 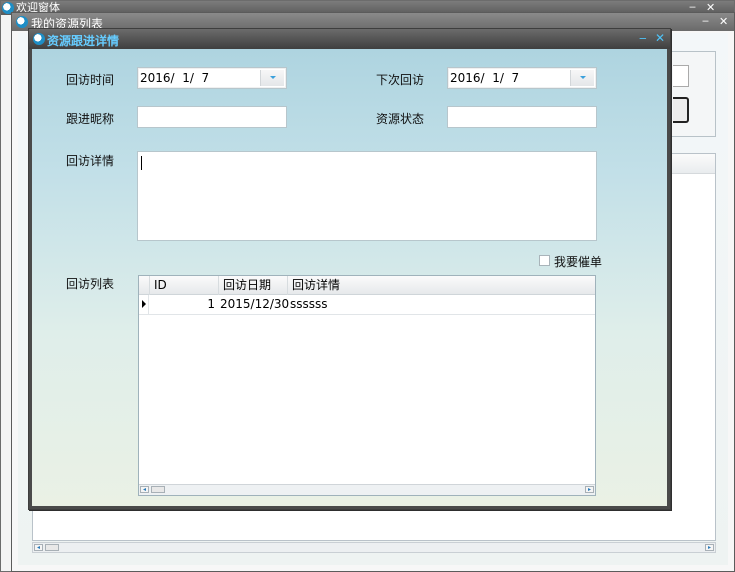 I want to click on visit-list-hscrollbar: ◂ ▸, so click(x=367, y=489).